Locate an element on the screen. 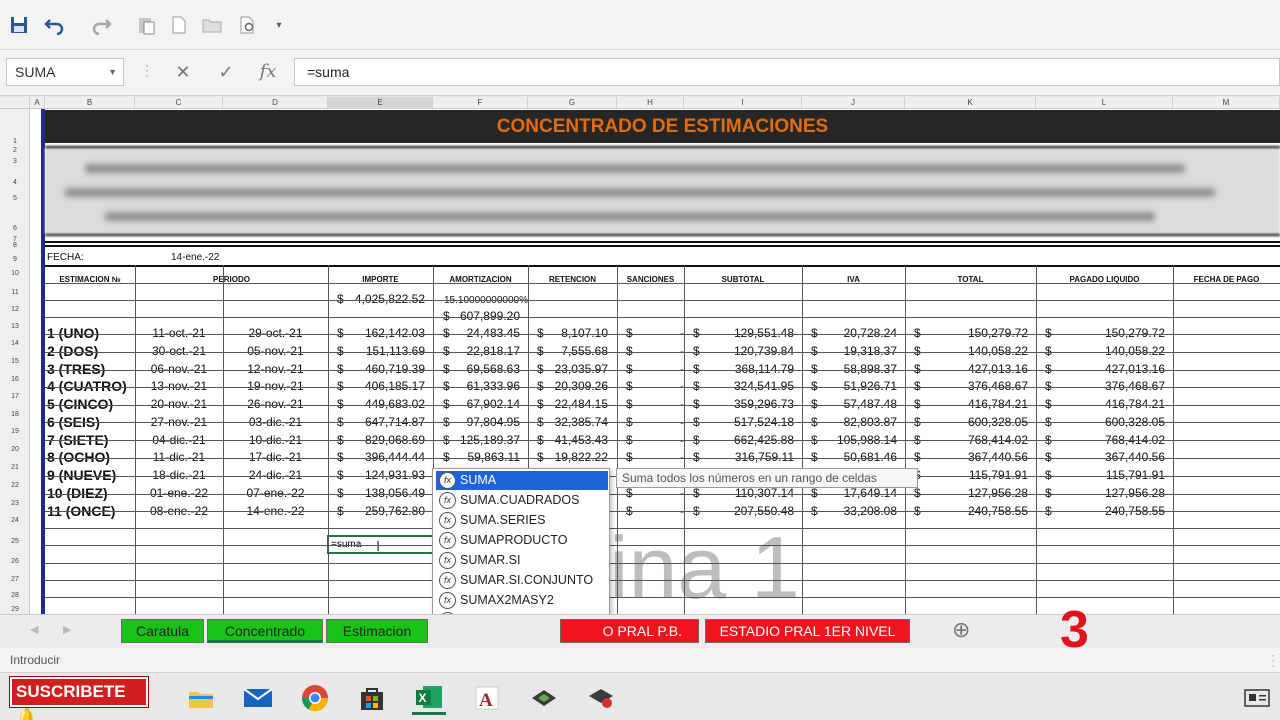 This screenshot has height=720, width=1280. tab-scroll-right-icon: ▶ is located at coordinates (67, 629).